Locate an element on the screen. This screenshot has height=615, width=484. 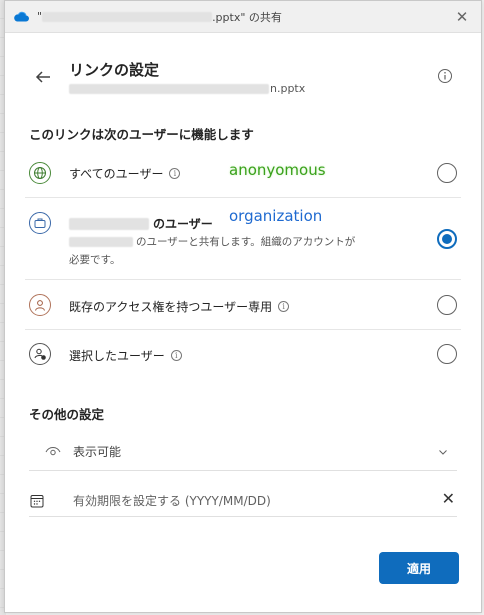
option-specific-people: 選択したユーザー i is located at coordinates (243, 353).